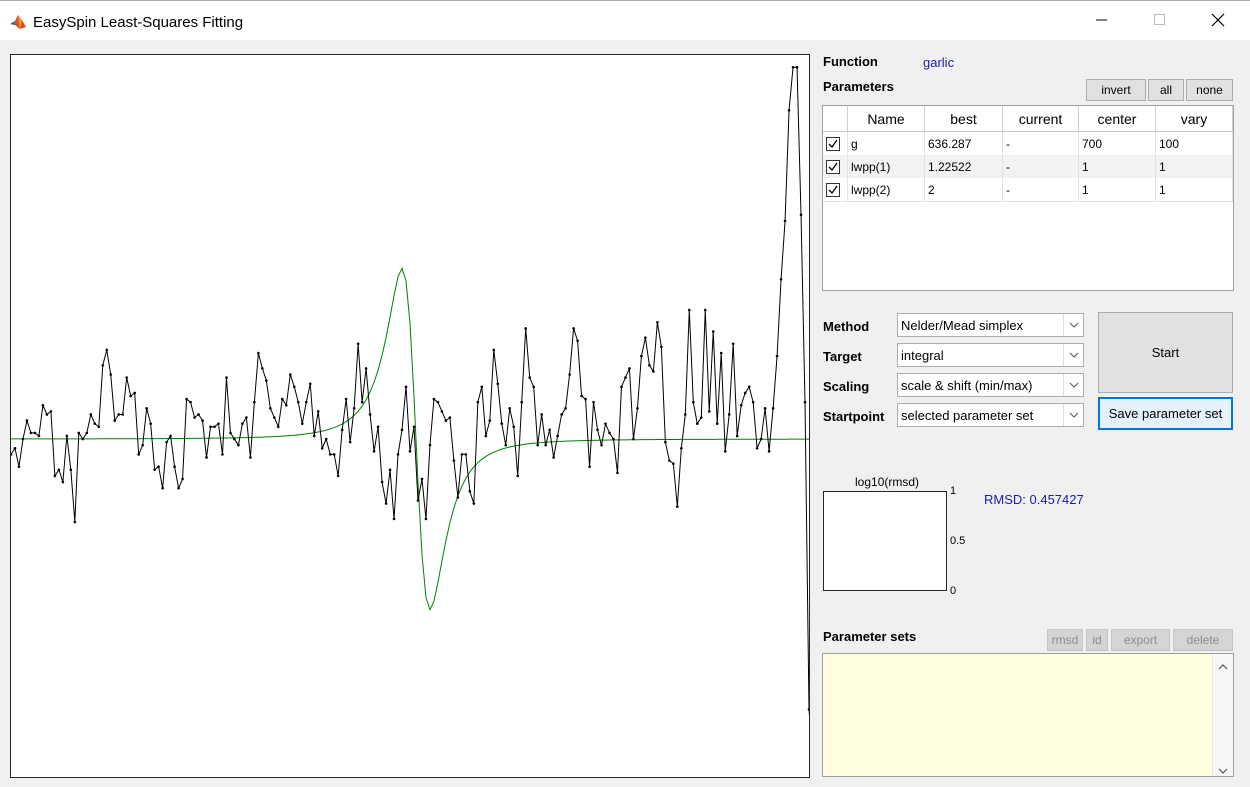 The width and height of the screenshot is (1250, 787). What do you see at coordinates (886, 143) in the screenshot?
I see `cell-name: g` at bounding box center [886, 143].